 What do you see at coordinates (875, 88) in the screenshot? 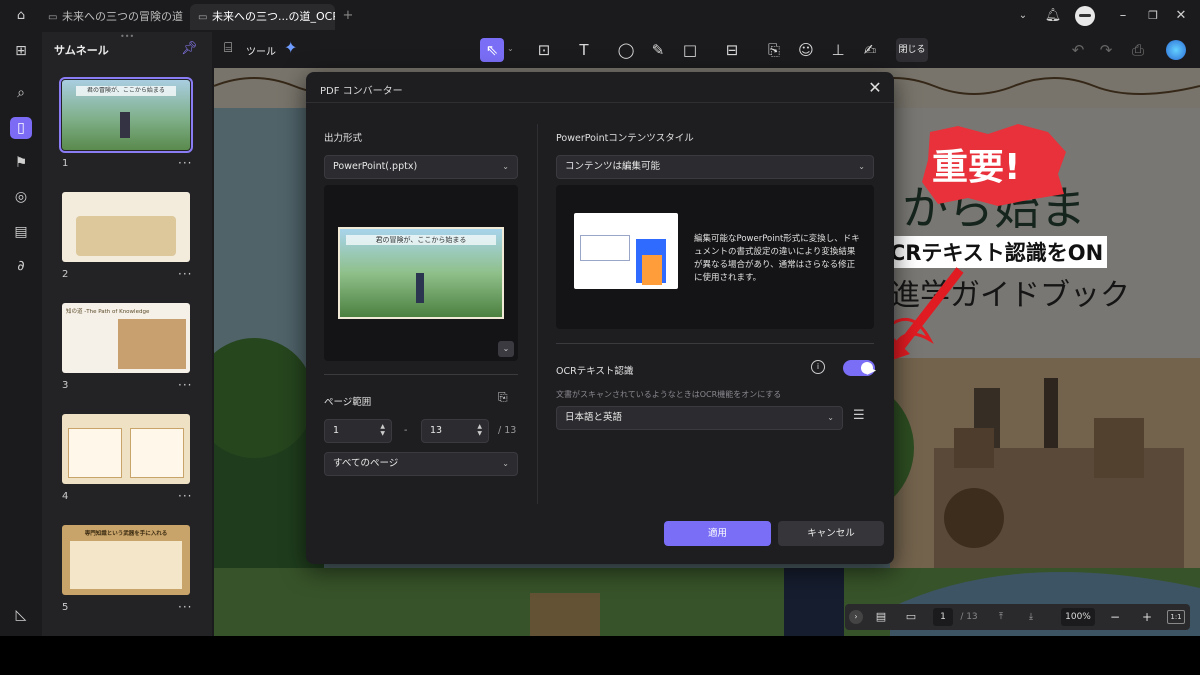
I see `close-icon: ✕` at bounding box center [875, 88].